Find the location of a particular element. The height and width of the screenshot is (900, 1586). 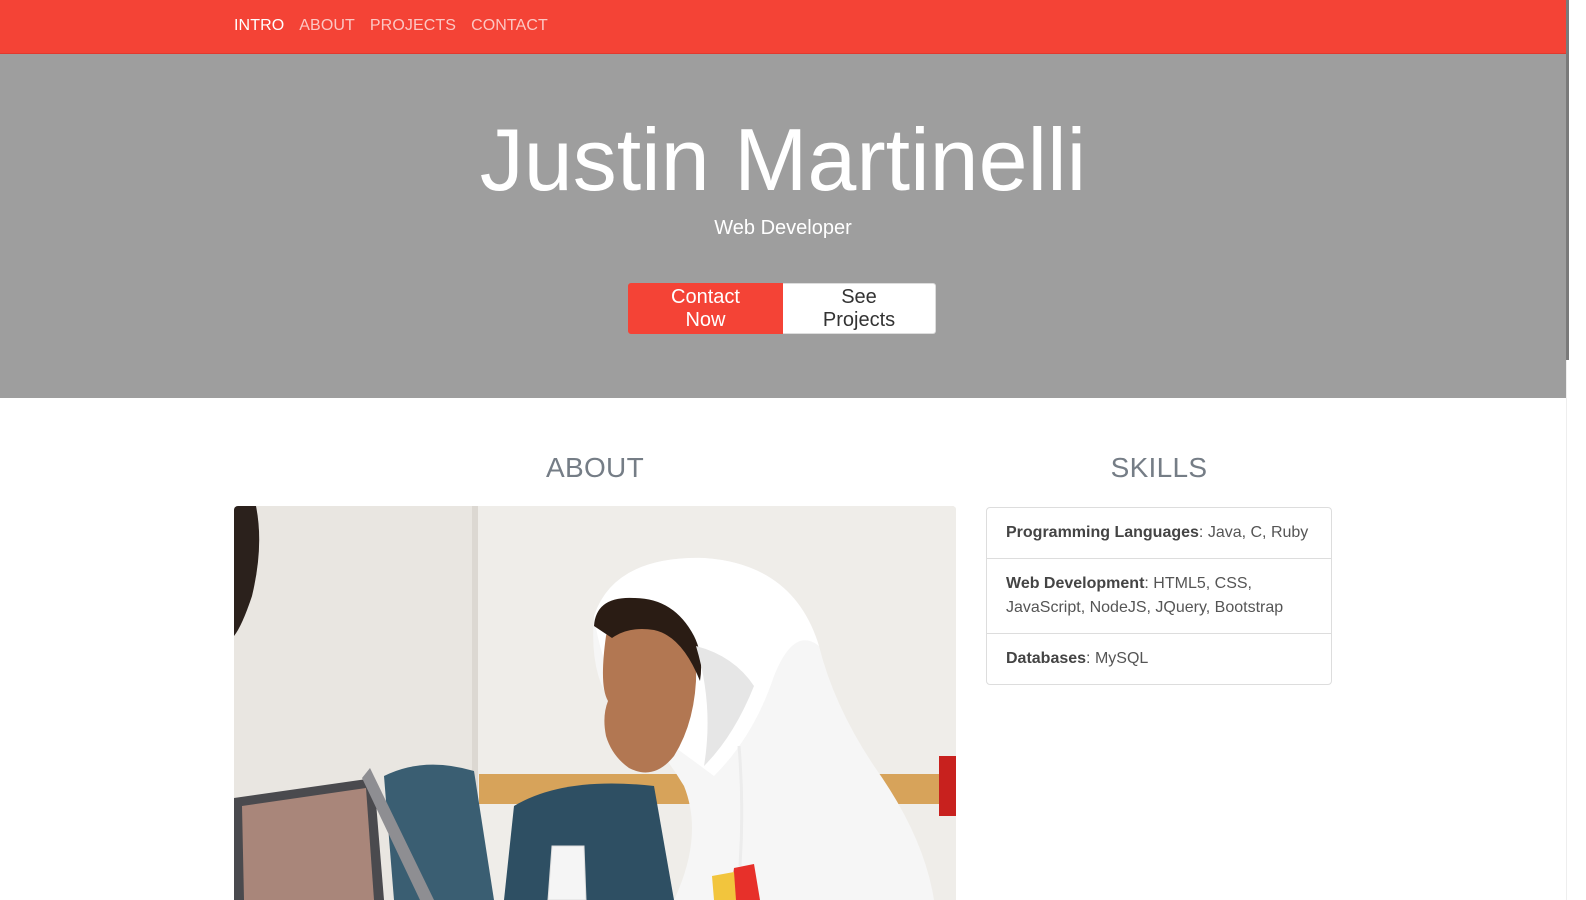

skill-name: Programming Languages is located at coordinates (1102, 532).